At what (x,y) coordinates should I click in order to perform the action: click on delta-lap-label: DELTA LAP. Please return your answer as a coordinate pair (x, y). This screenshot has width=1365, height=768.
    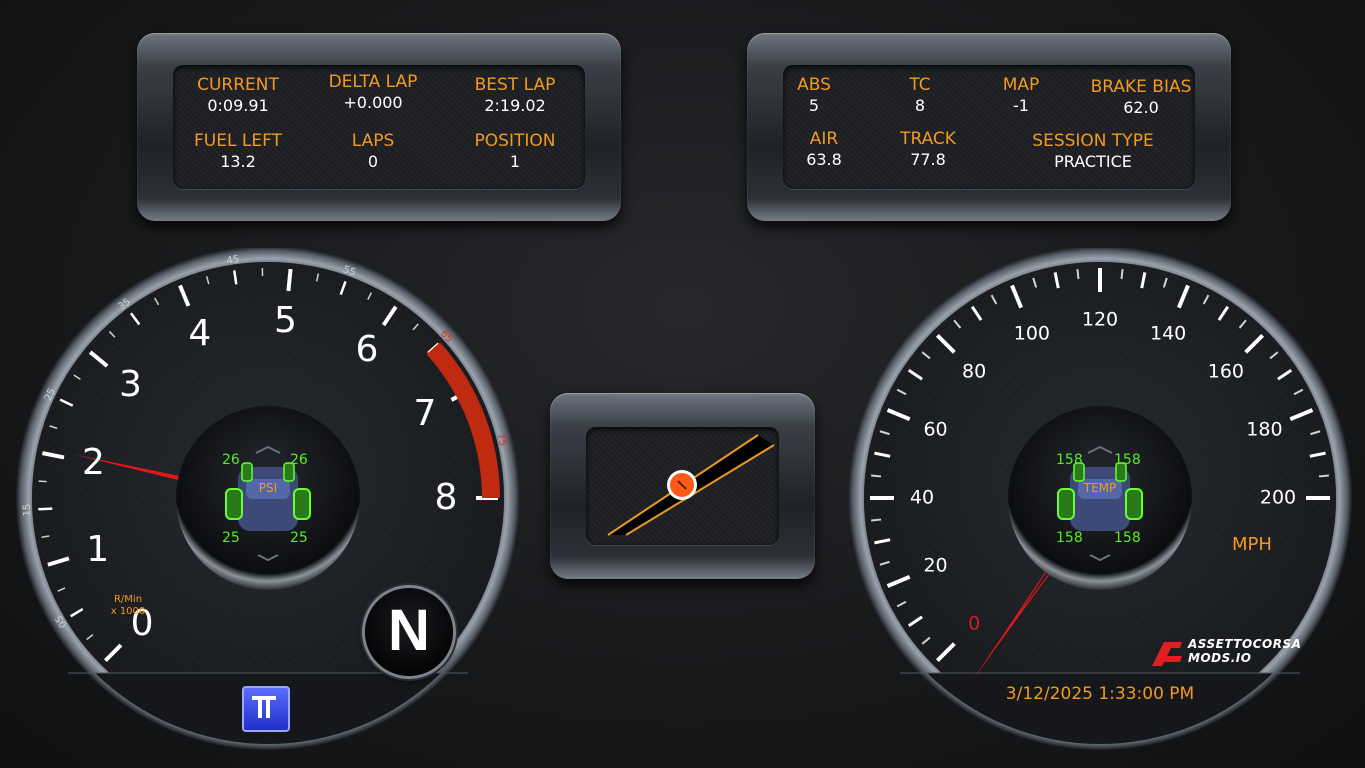
    Looking at the image, I should click on (373, 82).